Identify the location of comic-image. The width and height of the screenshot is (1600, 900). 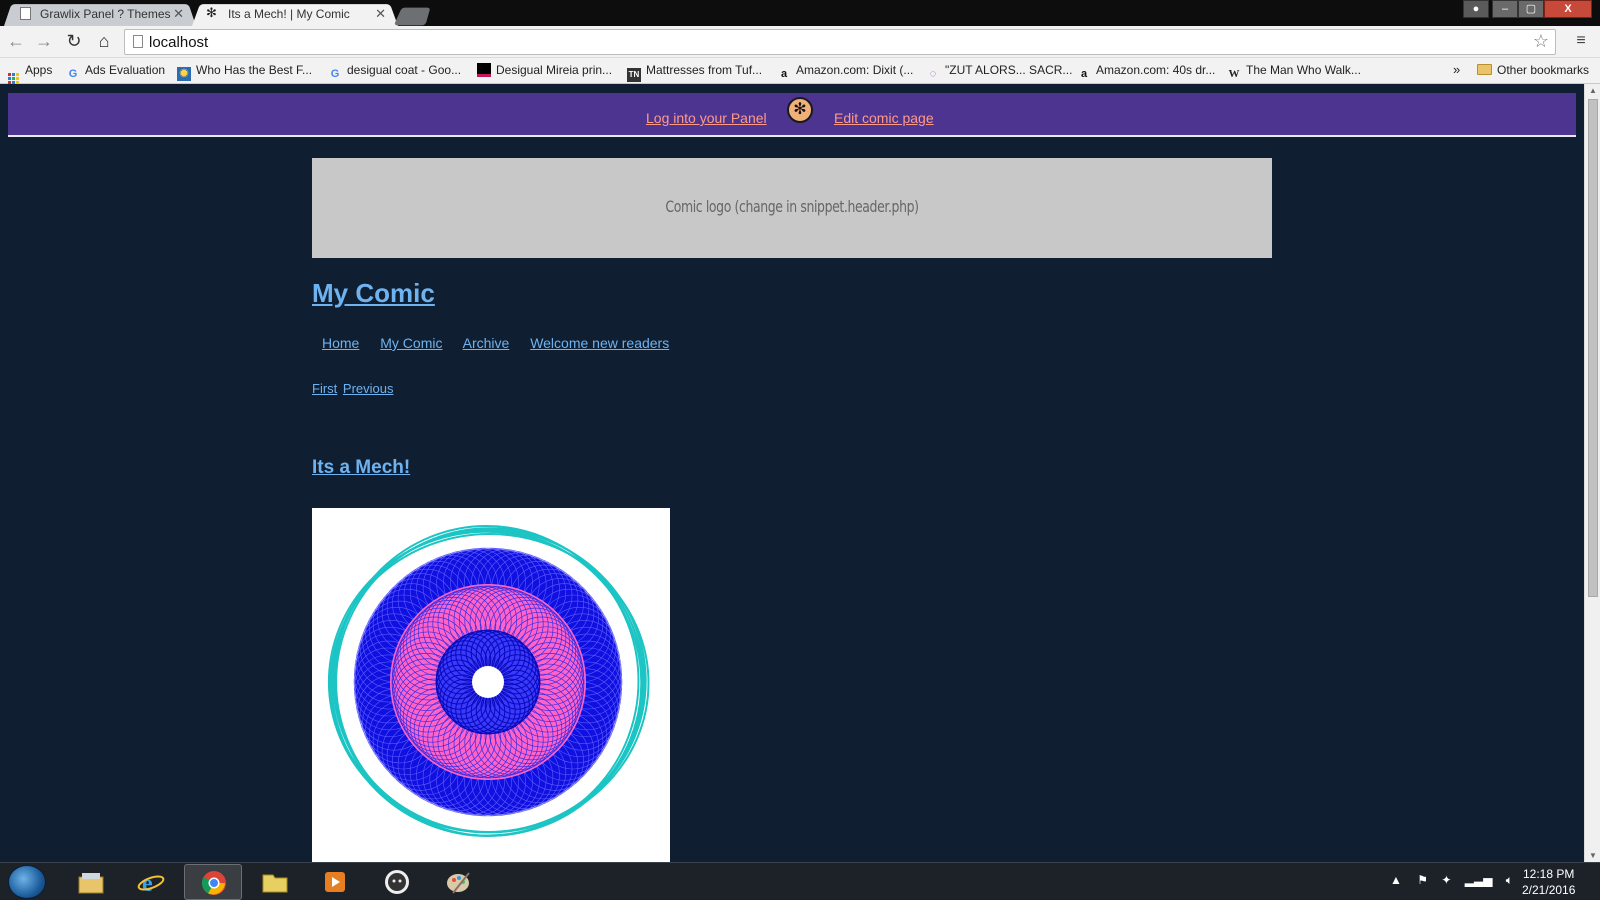
(491, 685).